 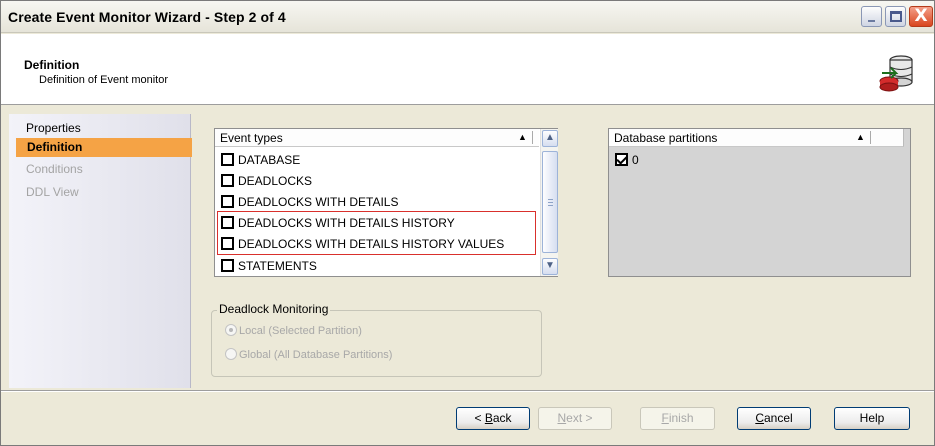 What do you see at coordinates (54, 169) in the screenshot?
I see `nav-item-conditions: Conditions` at bounding box center [54, 169].